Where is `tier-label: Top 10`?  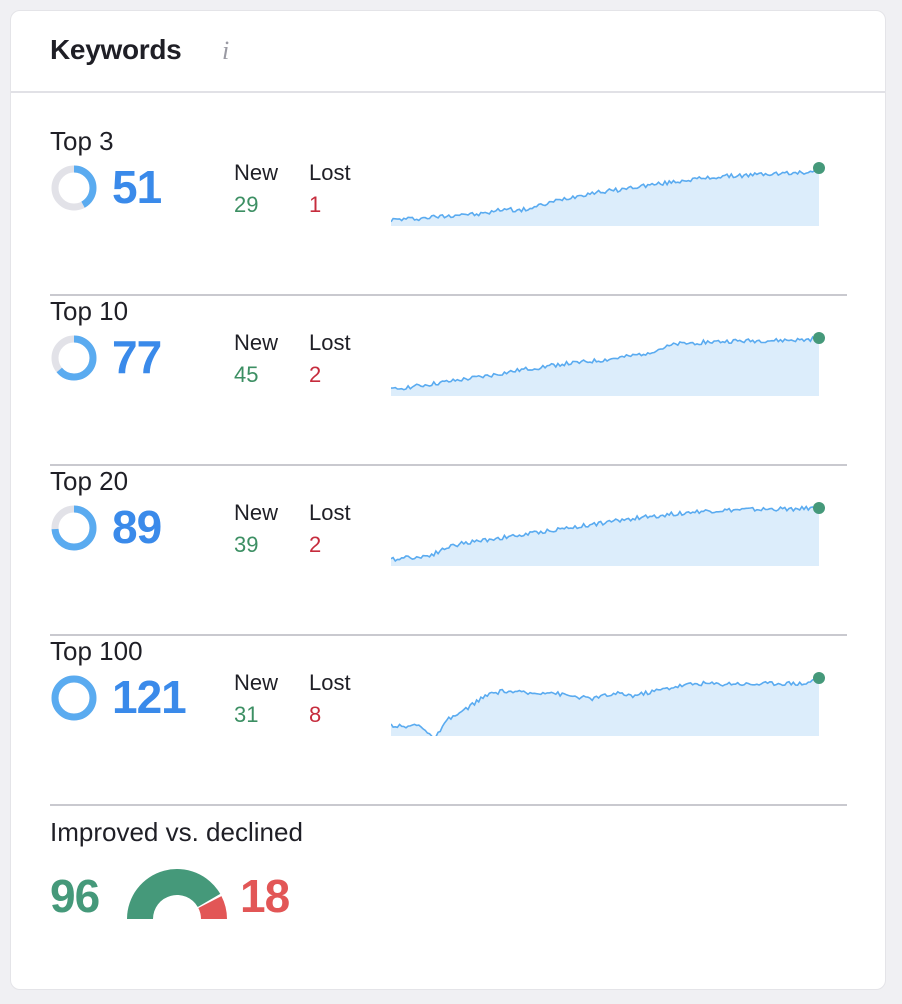
tier-label: Top 10 is located at coordinates (89, 311).